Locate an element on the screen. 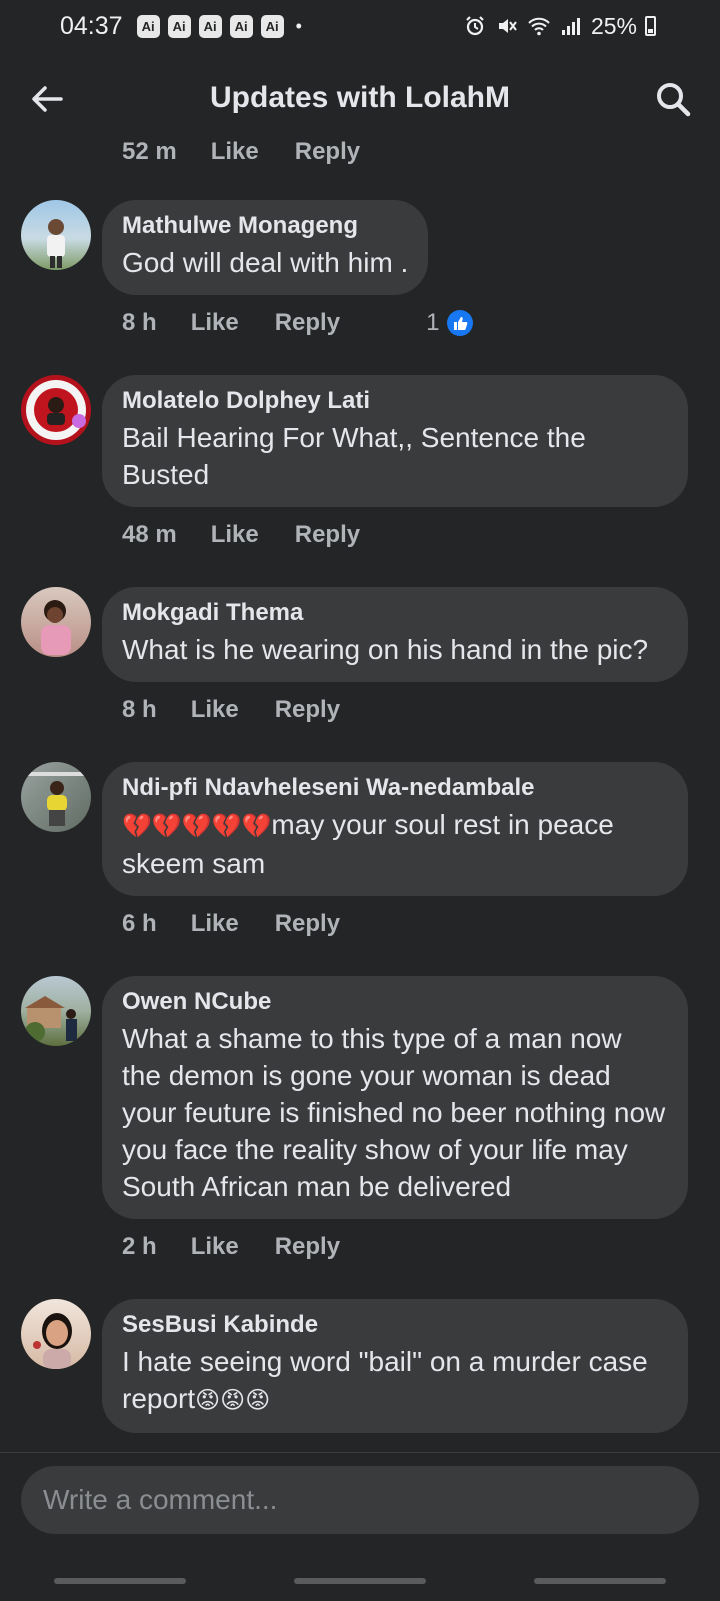 Image resolution: width=720 pixels, height=1601 pixels. comment-author: Owen NCube is located at coordinates (395, 1002).